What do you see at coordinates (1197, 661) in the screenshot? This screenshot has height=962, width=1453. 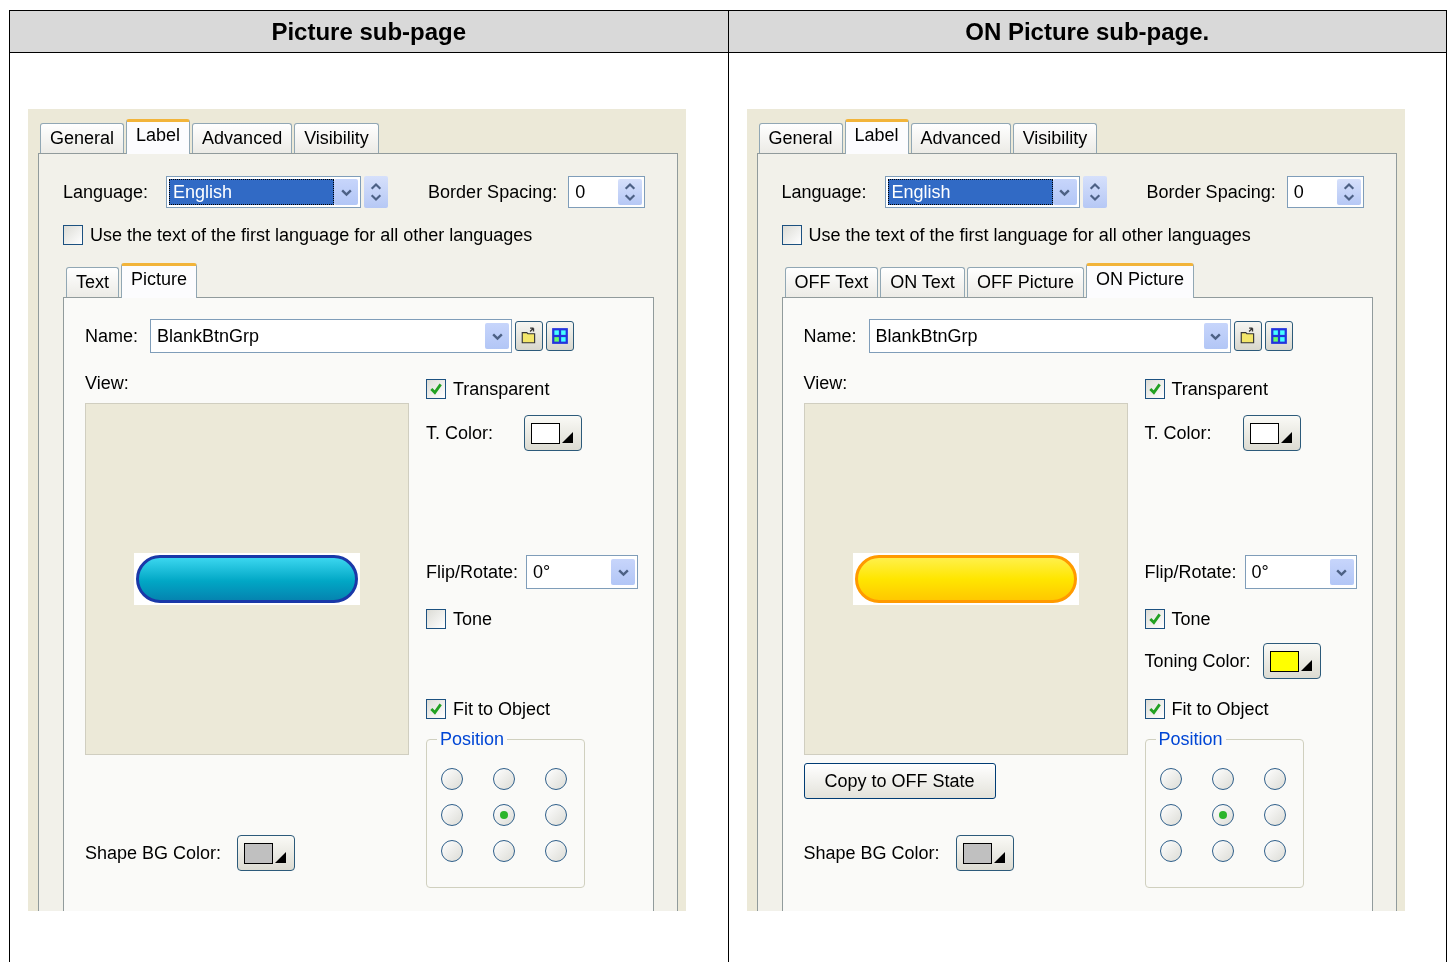 I see `field-label: Toning Color:` at bounding box center [1197, 661].